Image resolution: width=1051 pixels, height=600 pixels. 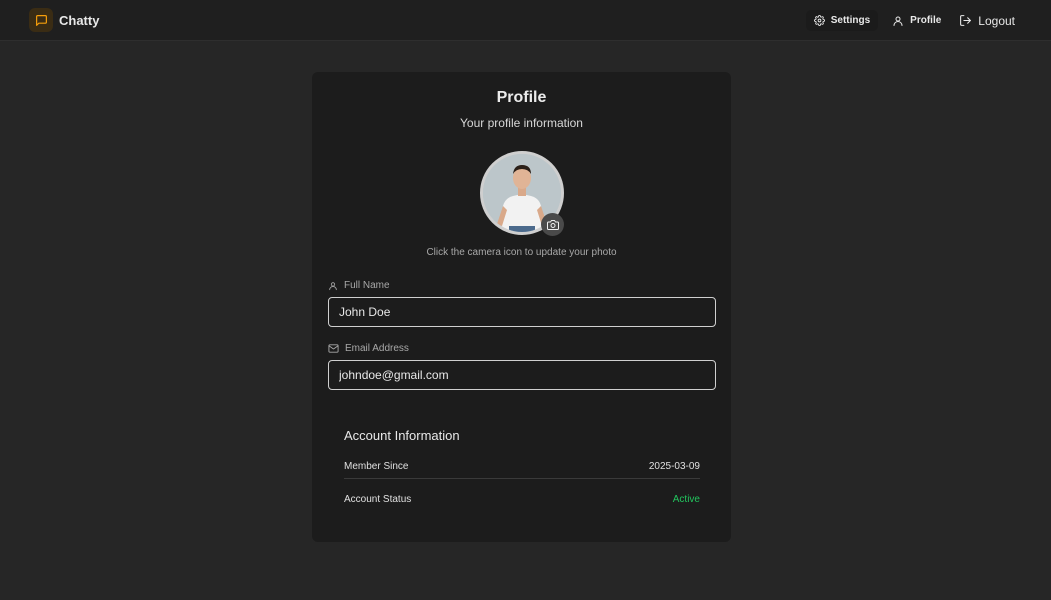 What do you see at coordinates (367, 285) in the screenshot?
I see `full-name-label-text: Full Name` at bounding box center [367, 285].